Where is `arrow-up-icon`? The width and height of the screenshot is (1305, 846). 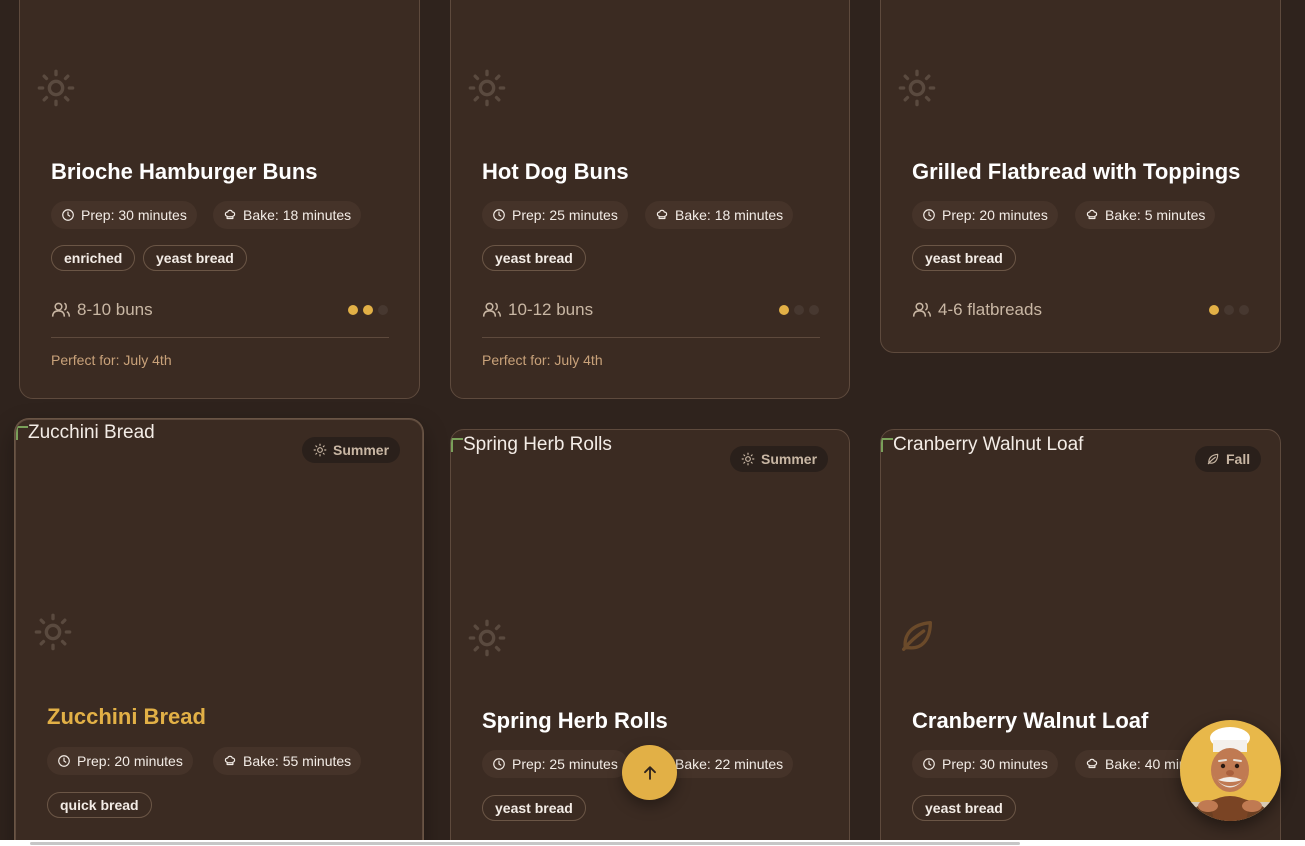
arrow-up-icon is located at coordinates (649, 772).